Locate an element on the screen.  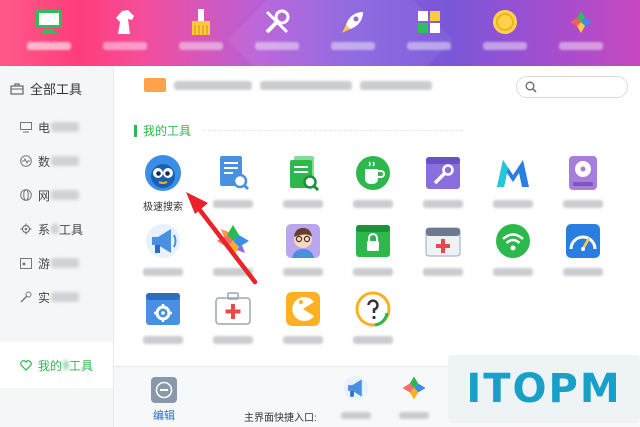
sidebar-item-computer: 电 is located at coordinates (56, 127).